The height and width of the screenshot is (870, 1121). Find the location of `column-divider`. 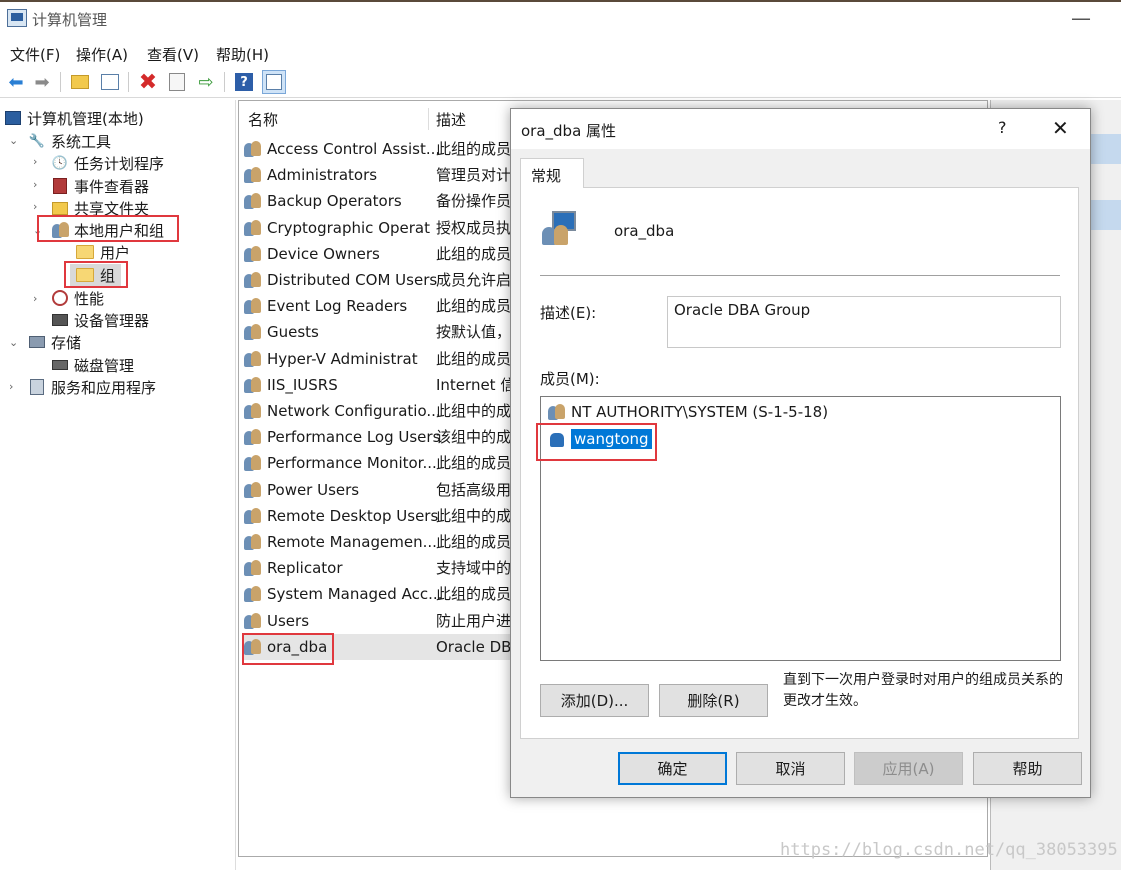

column-divider is located at coordinates (428, 119).